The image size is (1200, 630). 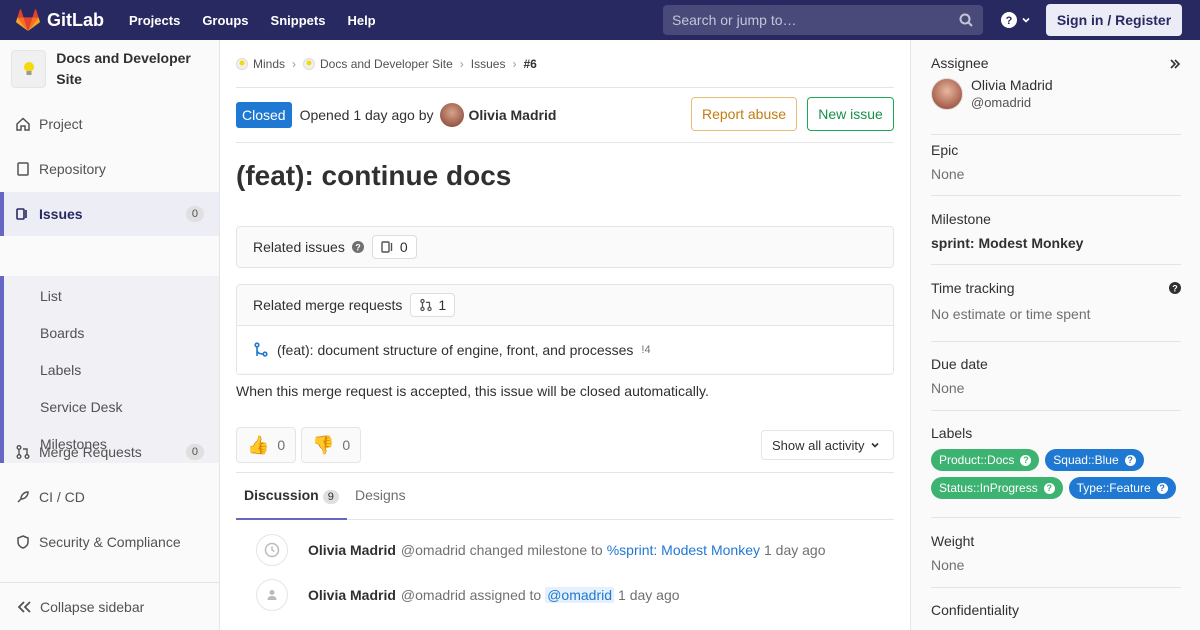 What do you see at coordinates (1175, 64) in the screenshot?
I see `double-chevron-right-icon` at bounding box center [1175, 64].